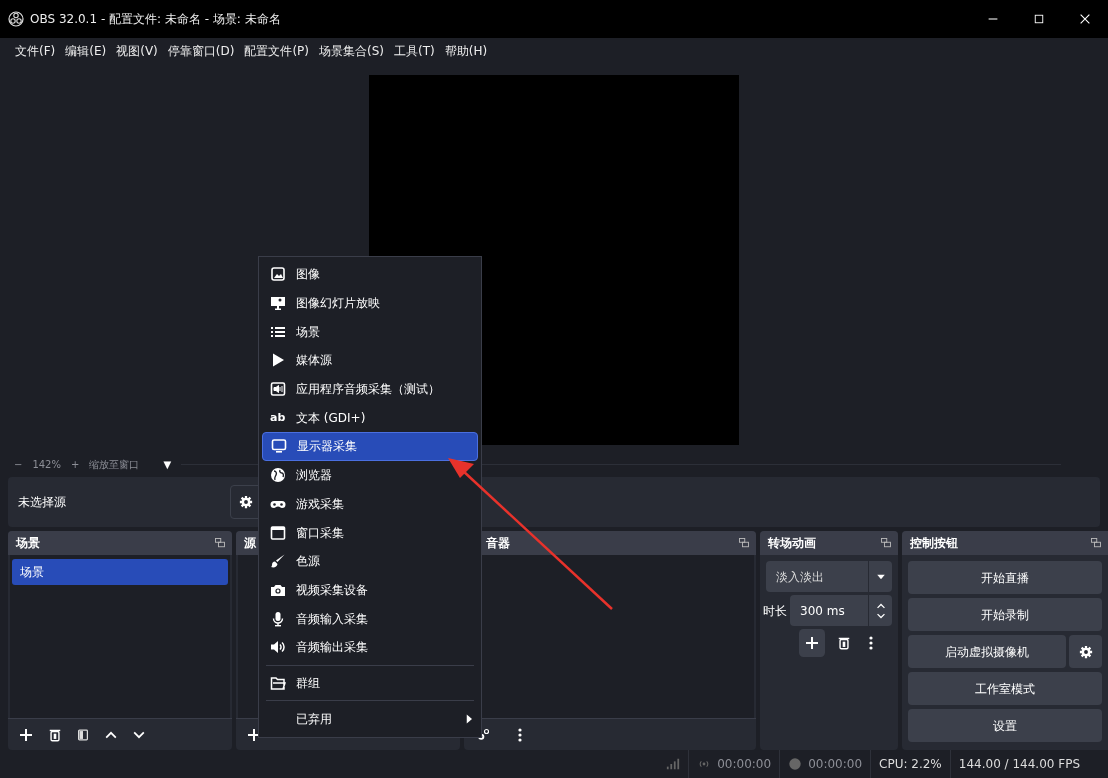  I want to click on menu-item: 窗口采集, so click(370, 532).